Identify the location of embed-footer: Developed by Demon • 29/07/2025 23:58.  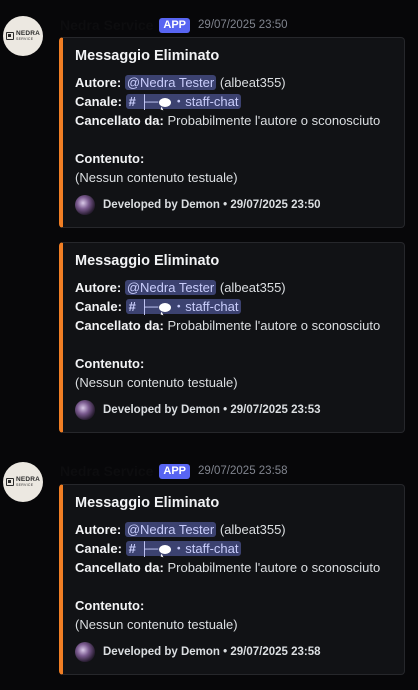
(232, 652).